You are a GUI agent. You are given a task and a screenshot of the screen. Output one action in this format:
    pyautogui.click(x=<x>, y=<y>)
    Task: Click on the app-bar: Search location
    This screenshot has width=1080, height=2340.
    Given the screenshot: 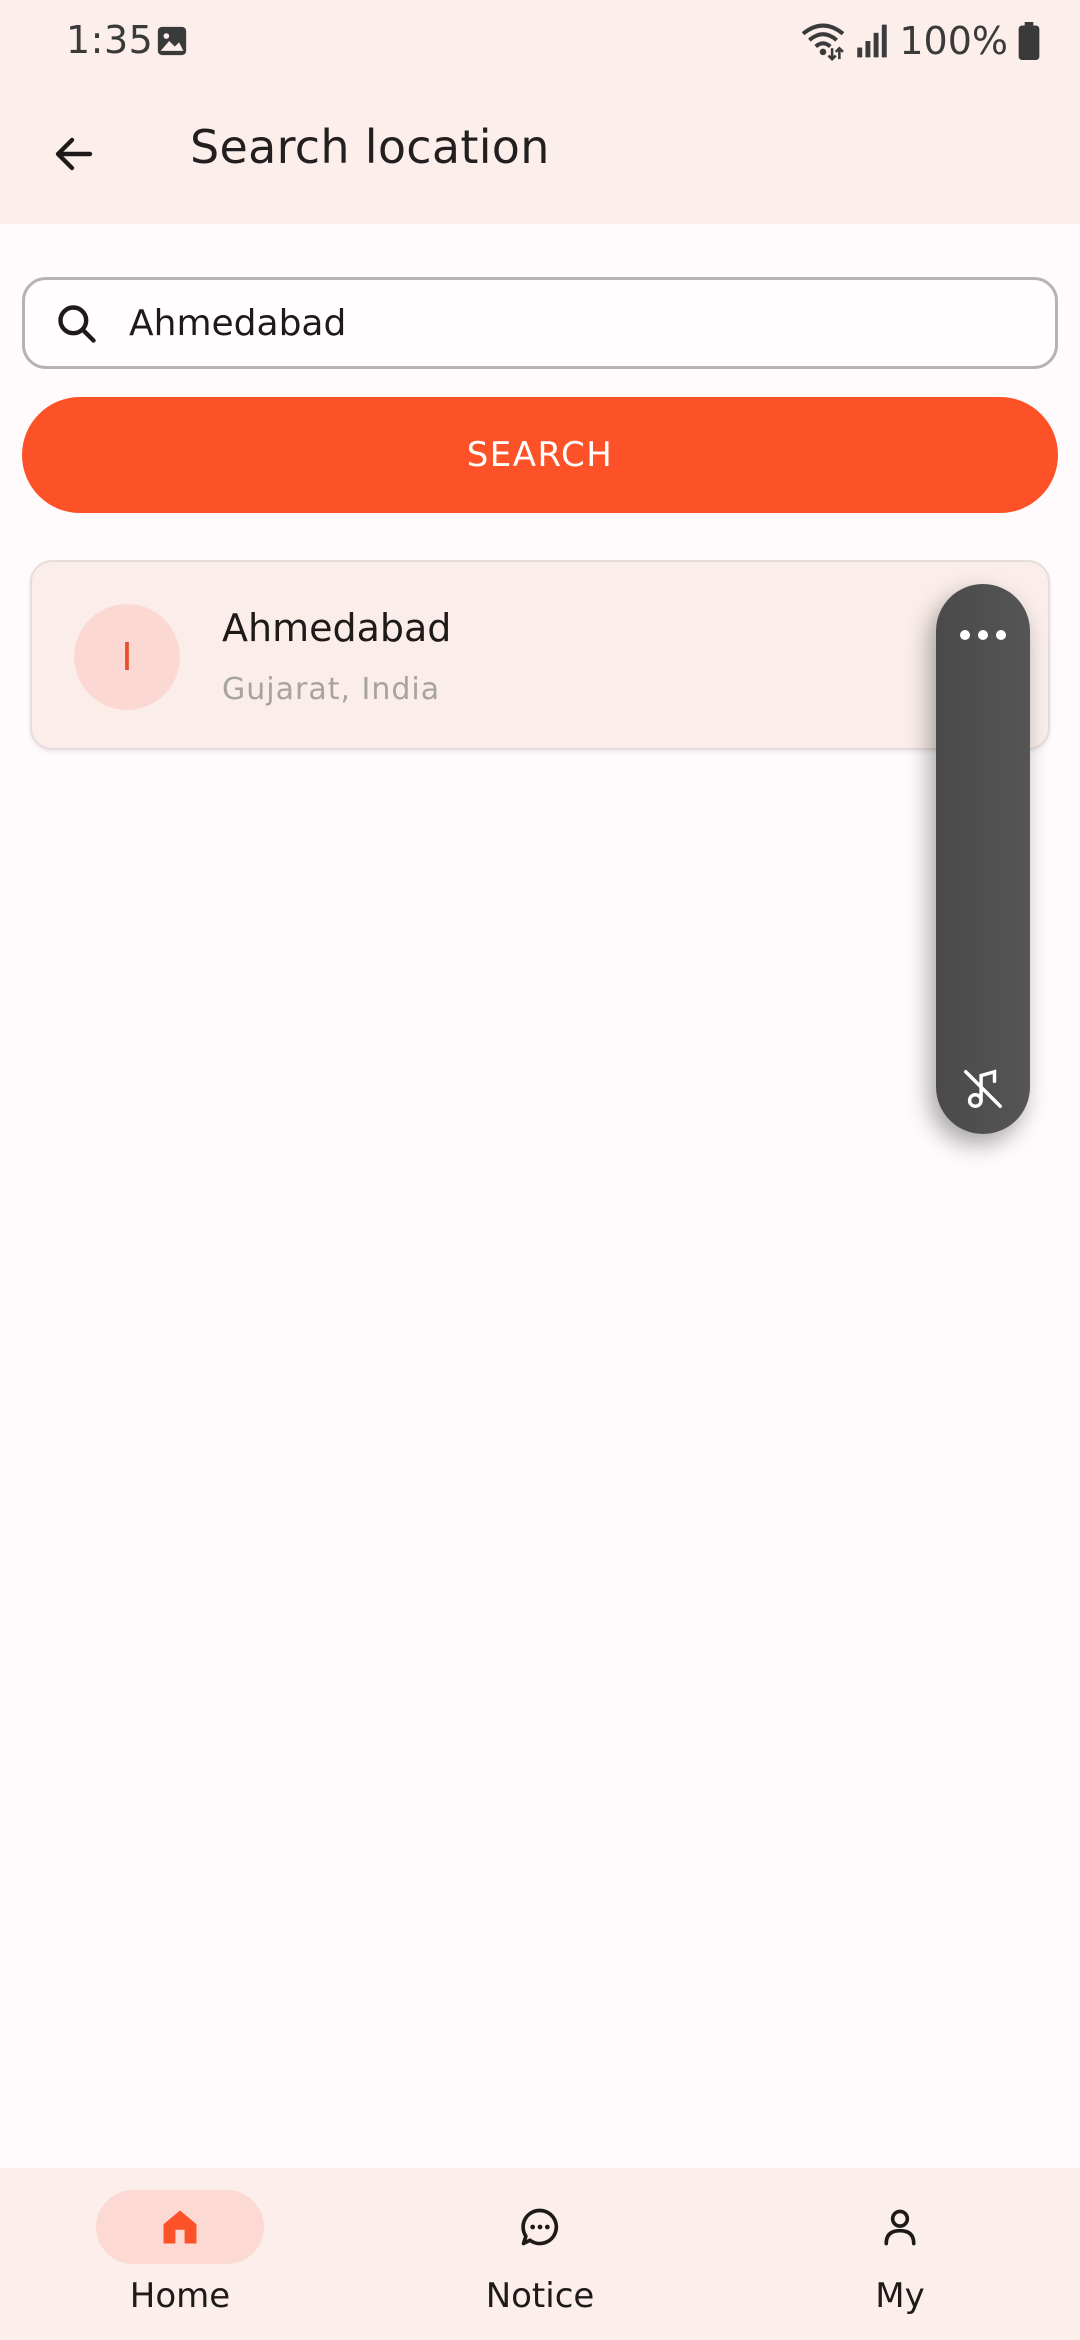 What is the action you would take?
    pyautogui.click(x=540, y=154)
    